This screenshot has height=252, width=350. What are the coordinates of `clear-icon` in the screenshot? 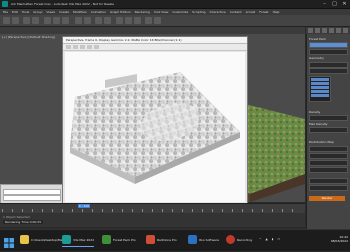 It's located at (96, 47).